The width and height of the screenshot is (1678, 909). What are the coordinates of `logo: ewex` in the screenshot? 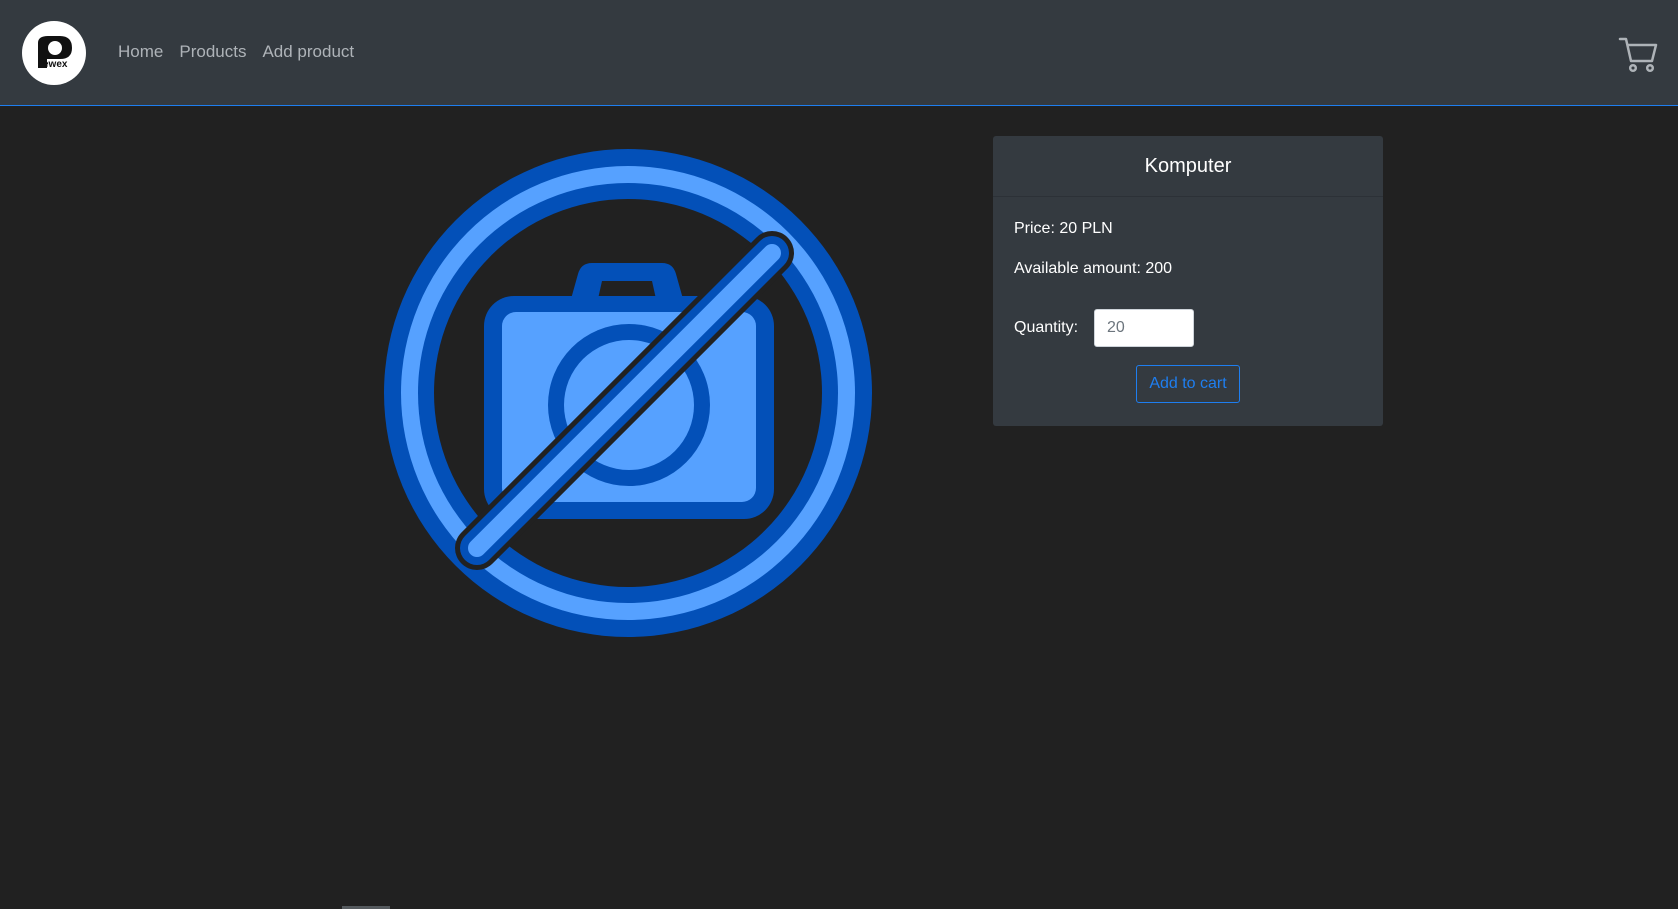 It's located at (54, 53).